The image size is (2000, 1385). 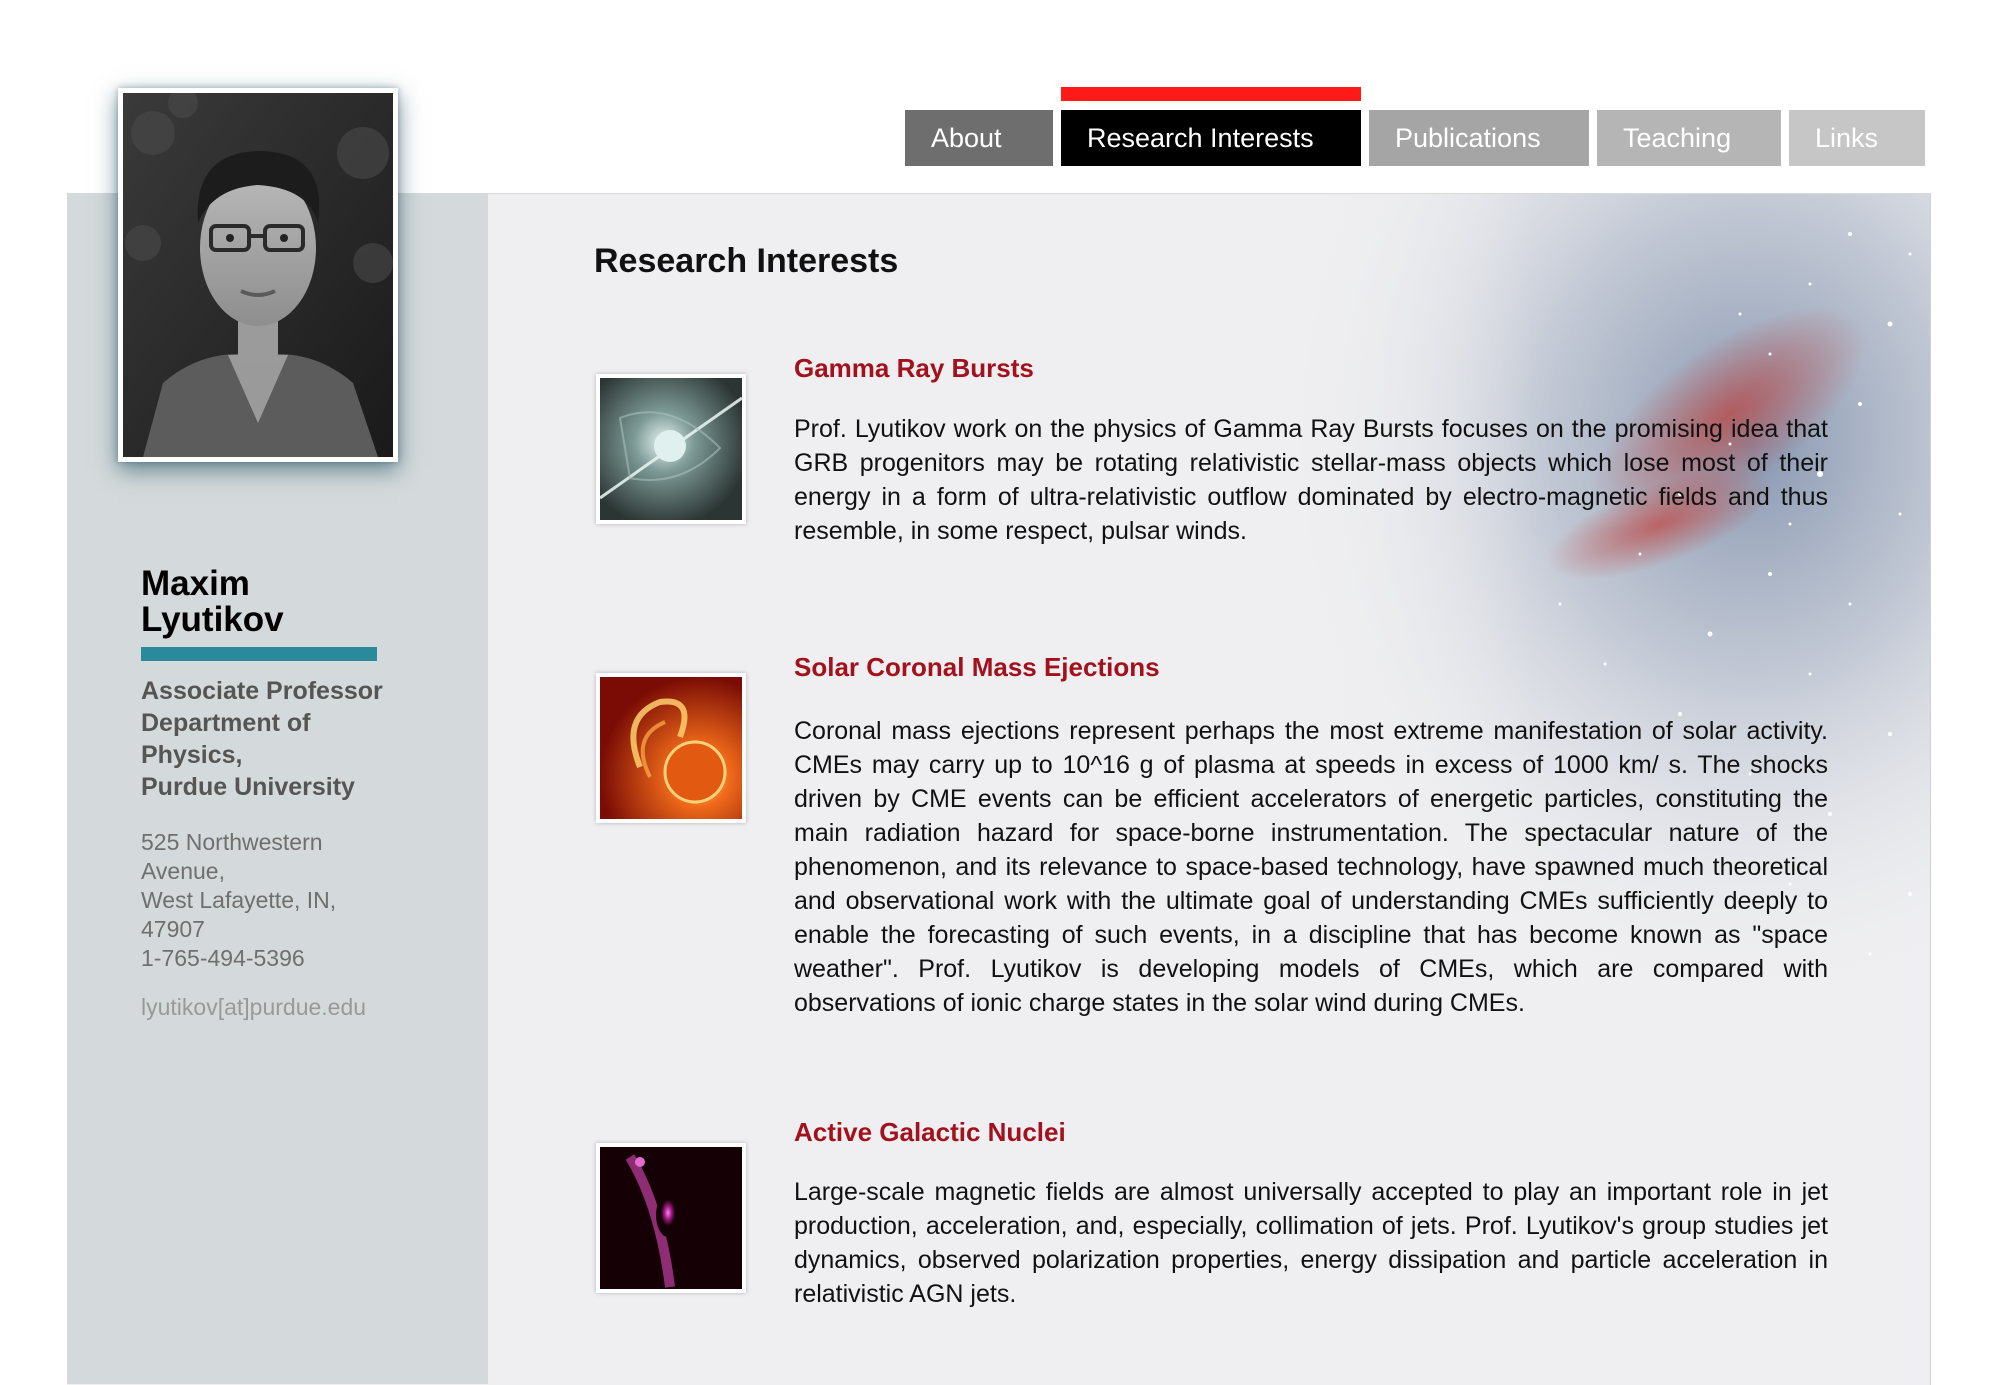 I want to click on nav-teaching: Teaching, so click(x=1689, y=138).